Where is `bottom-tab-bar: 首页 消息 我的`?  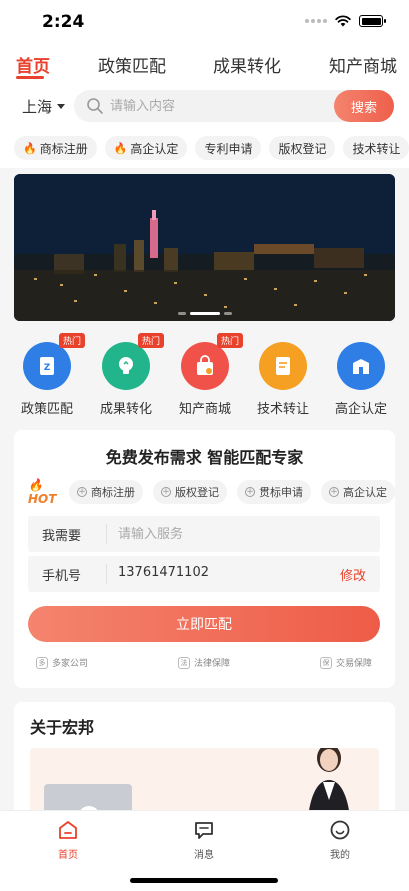 bottom-tab-bar: 首页 消息 我的 is located at coordinates (204, 850).